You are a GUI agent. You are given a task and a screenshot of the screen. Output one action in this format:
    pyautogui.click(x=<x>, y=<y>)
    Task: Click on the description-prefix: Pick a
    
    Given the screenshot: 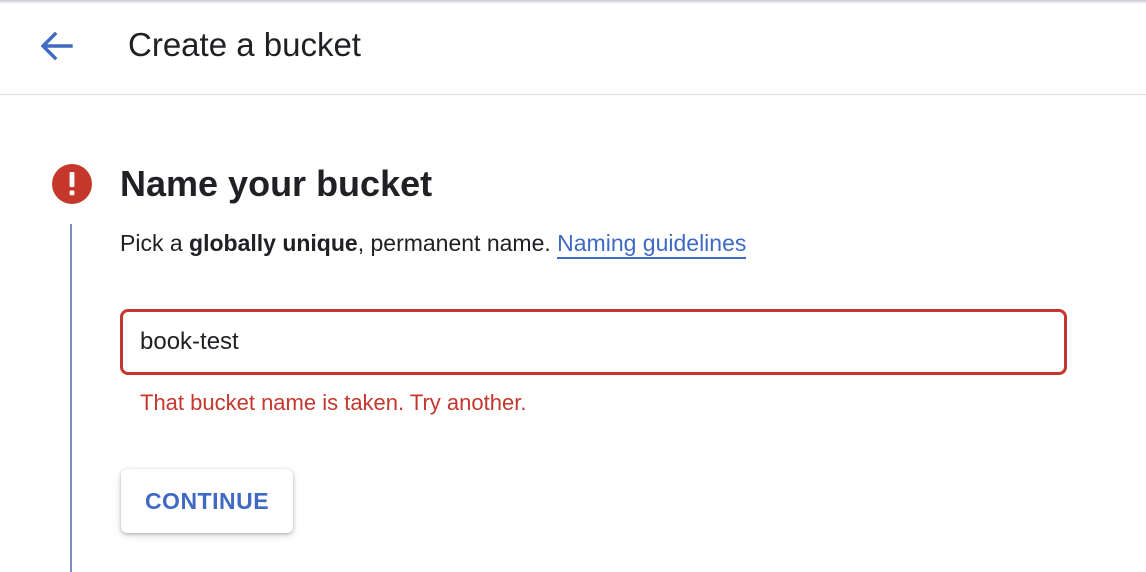 What is the action you would take?
    pyautogui.click(x=155, y=243)
    